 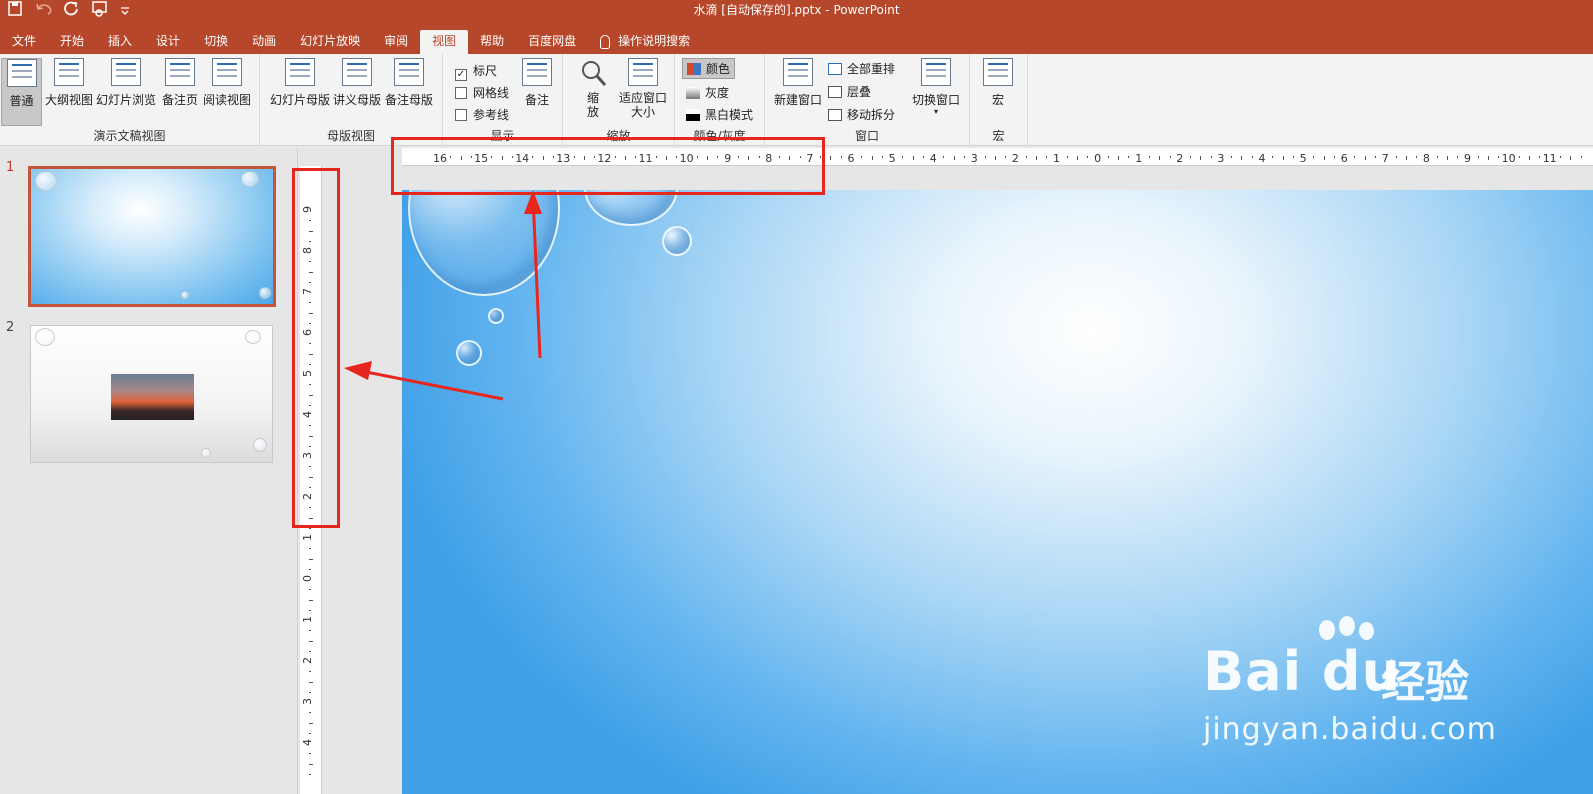 What do you see at coordinates (849, 91) in the screenshot?
I see `cascade-button: 层叠` at bounding box center [849, 91].